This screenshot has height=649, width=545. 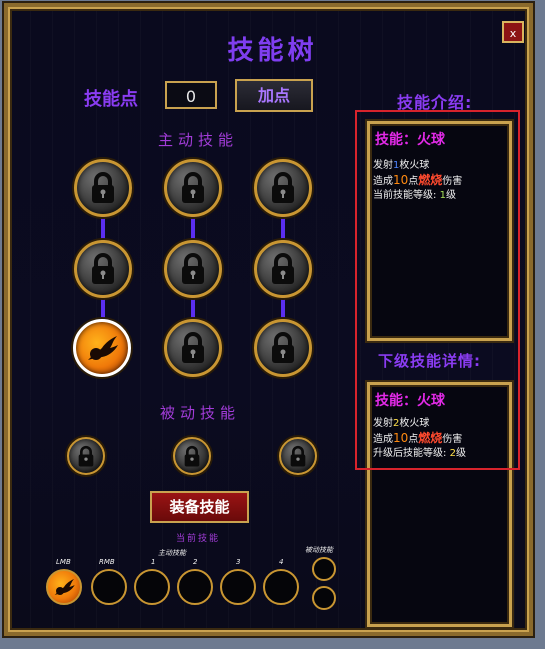 I want to click on active-skills-heading: 主动技能, so click(x=198, y=140).